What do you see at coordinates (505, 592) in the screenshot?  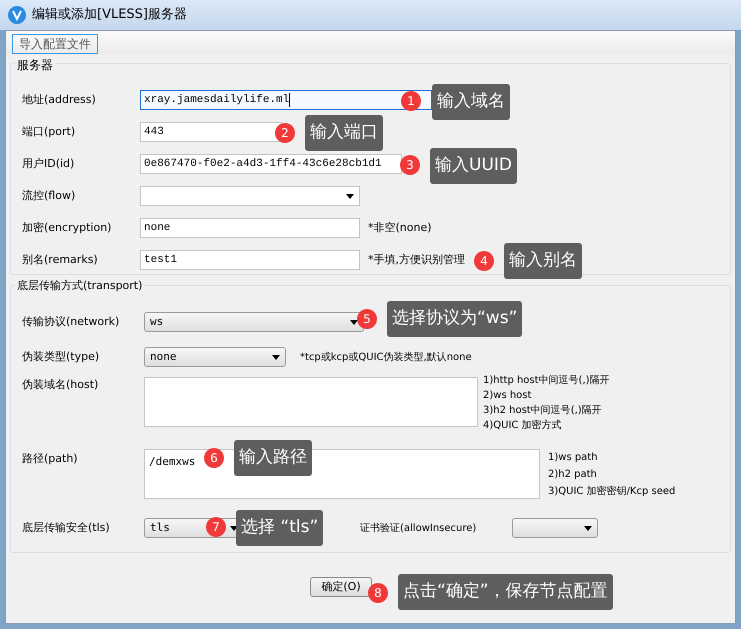 I see `step-callout-tooltip: 点击“确定”，保存节点配置` at bounding box center [505, 592].